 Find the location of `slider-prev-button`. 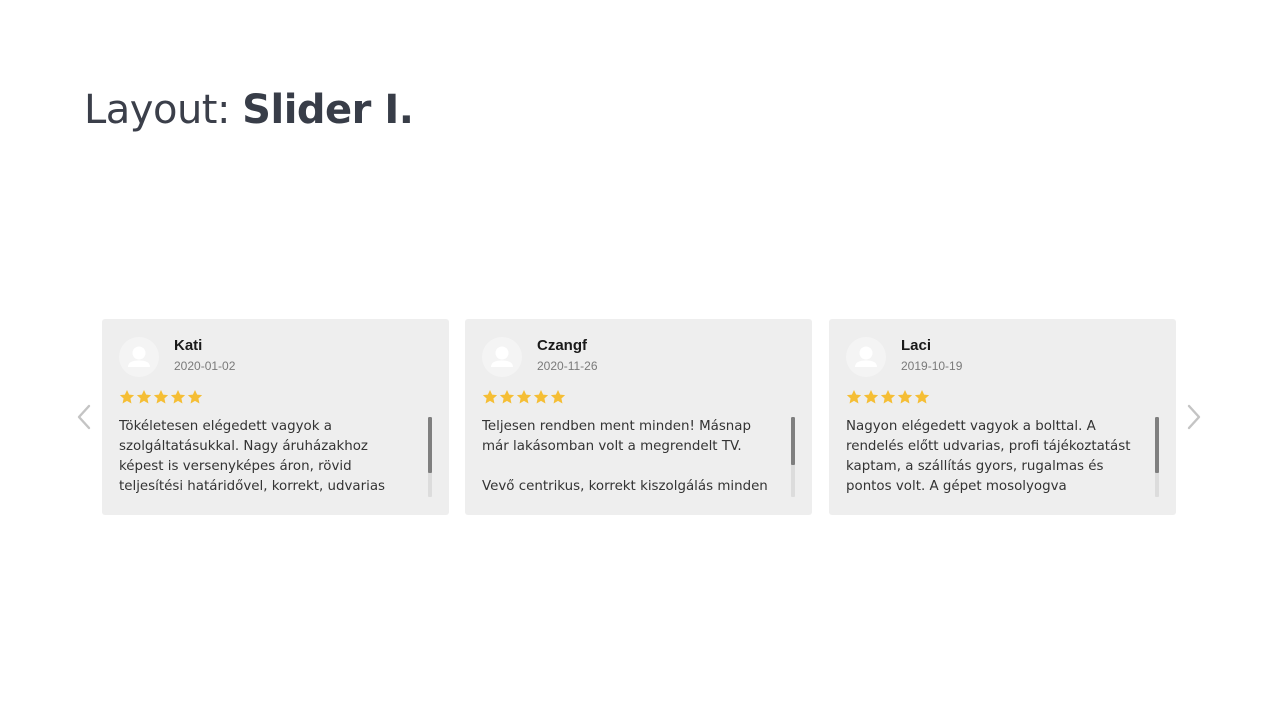

slider-prev-button is located at coordinates (84, 417).